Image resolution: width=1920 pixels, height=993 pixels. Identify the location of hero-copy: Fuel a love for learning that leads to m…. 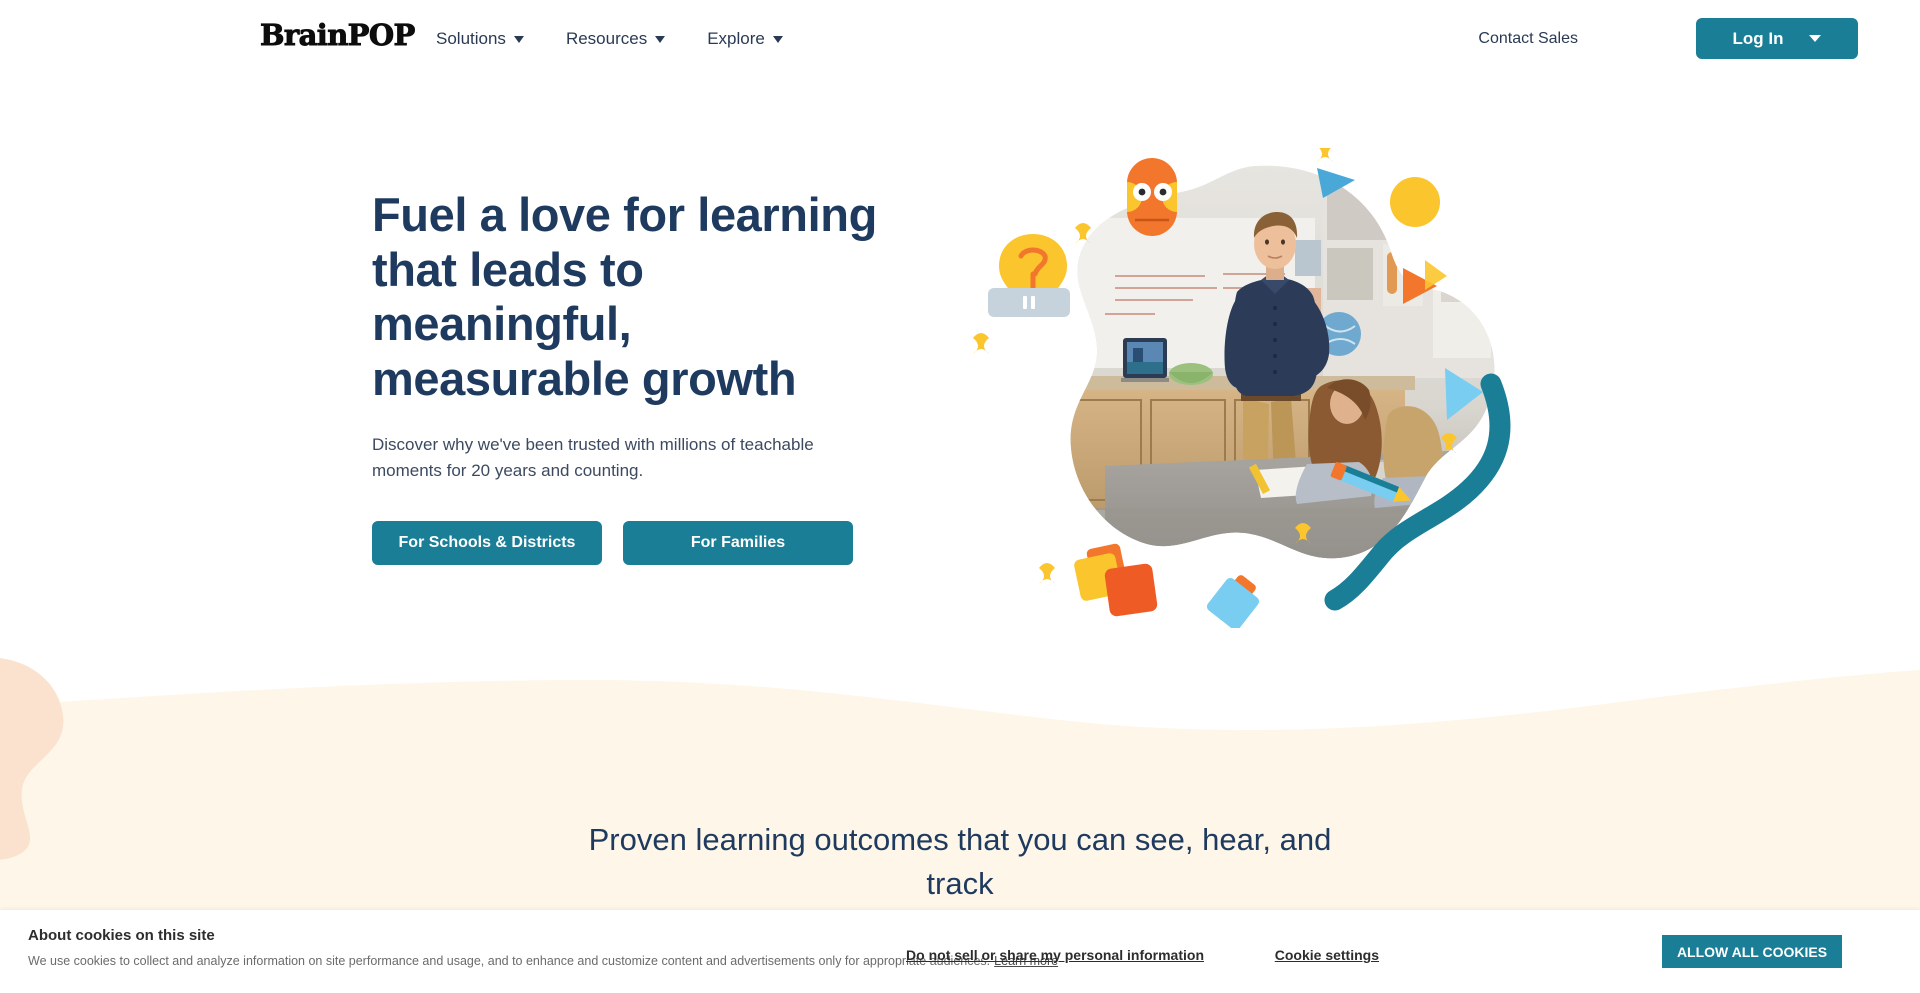
(632, 376).